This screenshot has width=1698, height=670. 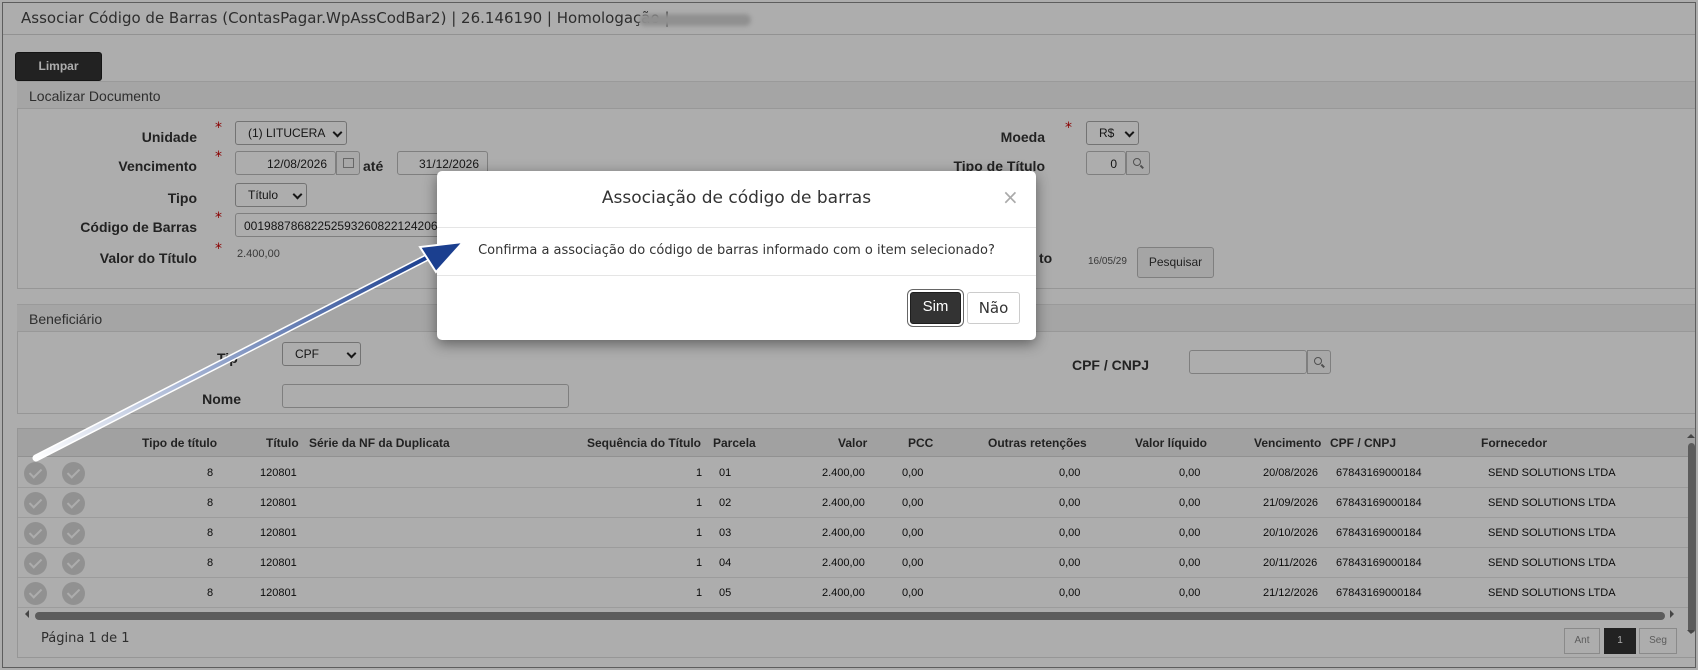 I want to click on dialog-header: Associação de código de barras ×, so click(x=736, y=199).